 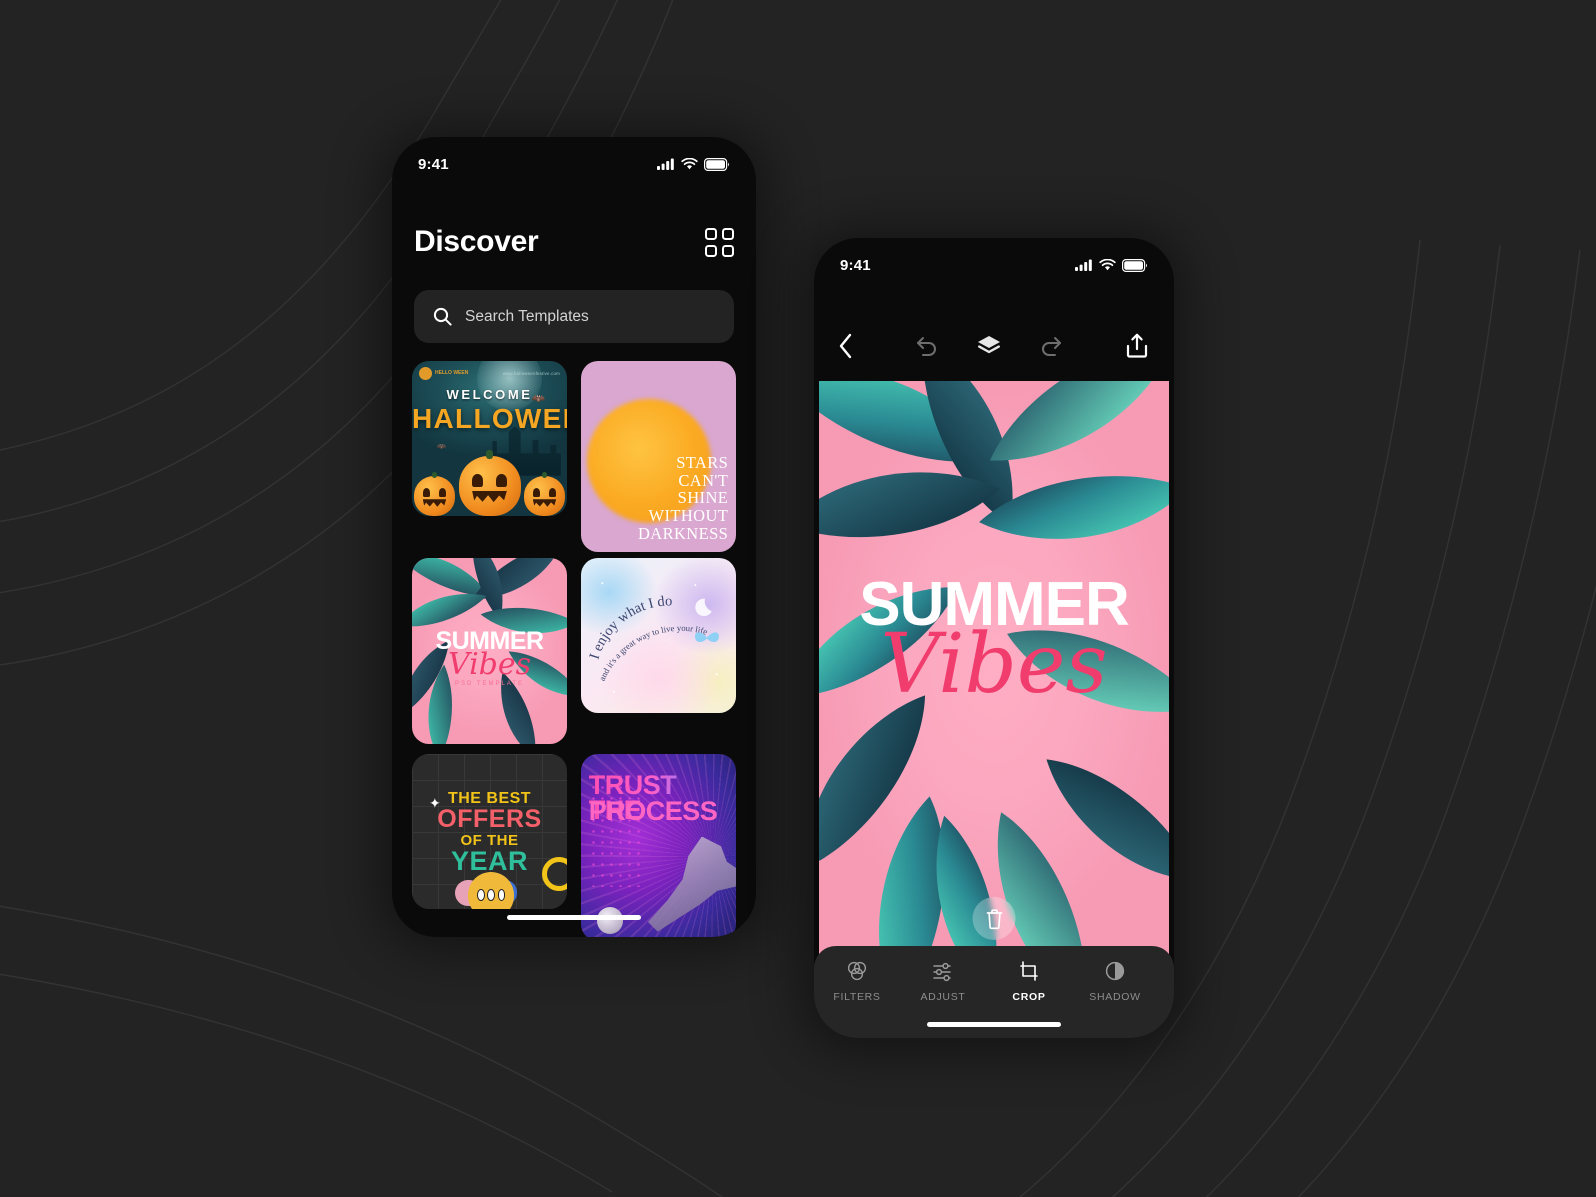 What do you see at coordinates (489, 819) in the screenshot?
I see `offers-line2: OFFERS` at bounding box center [489, 819].